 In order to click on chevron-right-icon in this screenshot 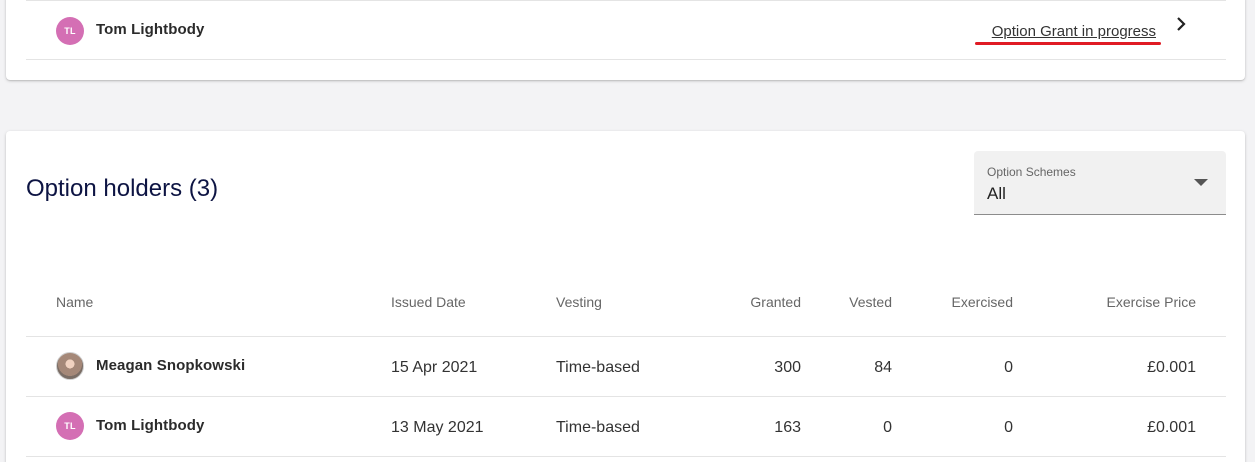, I will do `click(1181, 24)`.